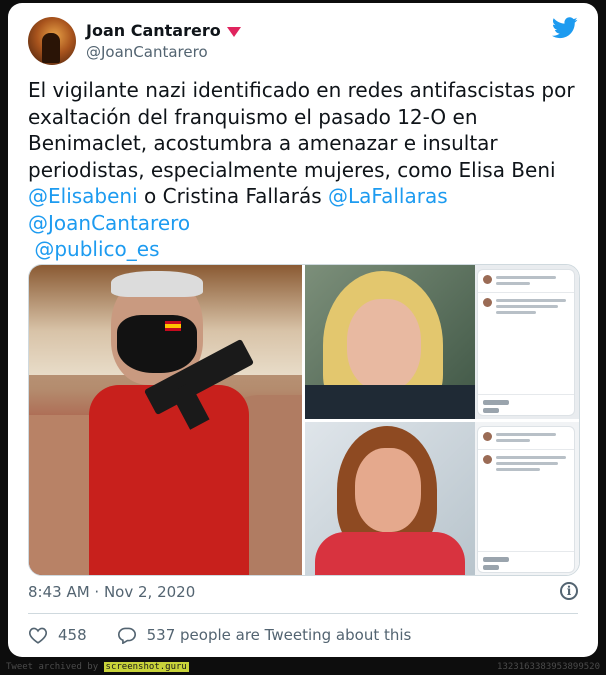  I want to click on author-avatar, so click(52, 41).